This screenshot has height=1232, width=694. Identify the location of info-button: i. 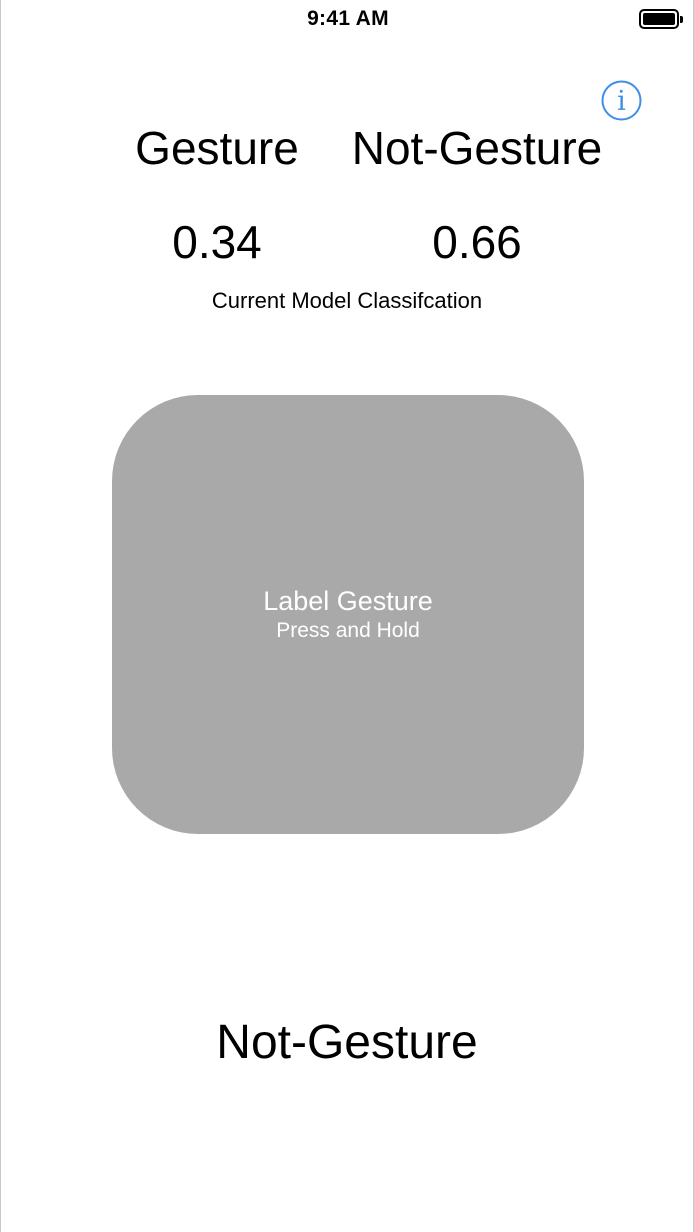
(621, 100).